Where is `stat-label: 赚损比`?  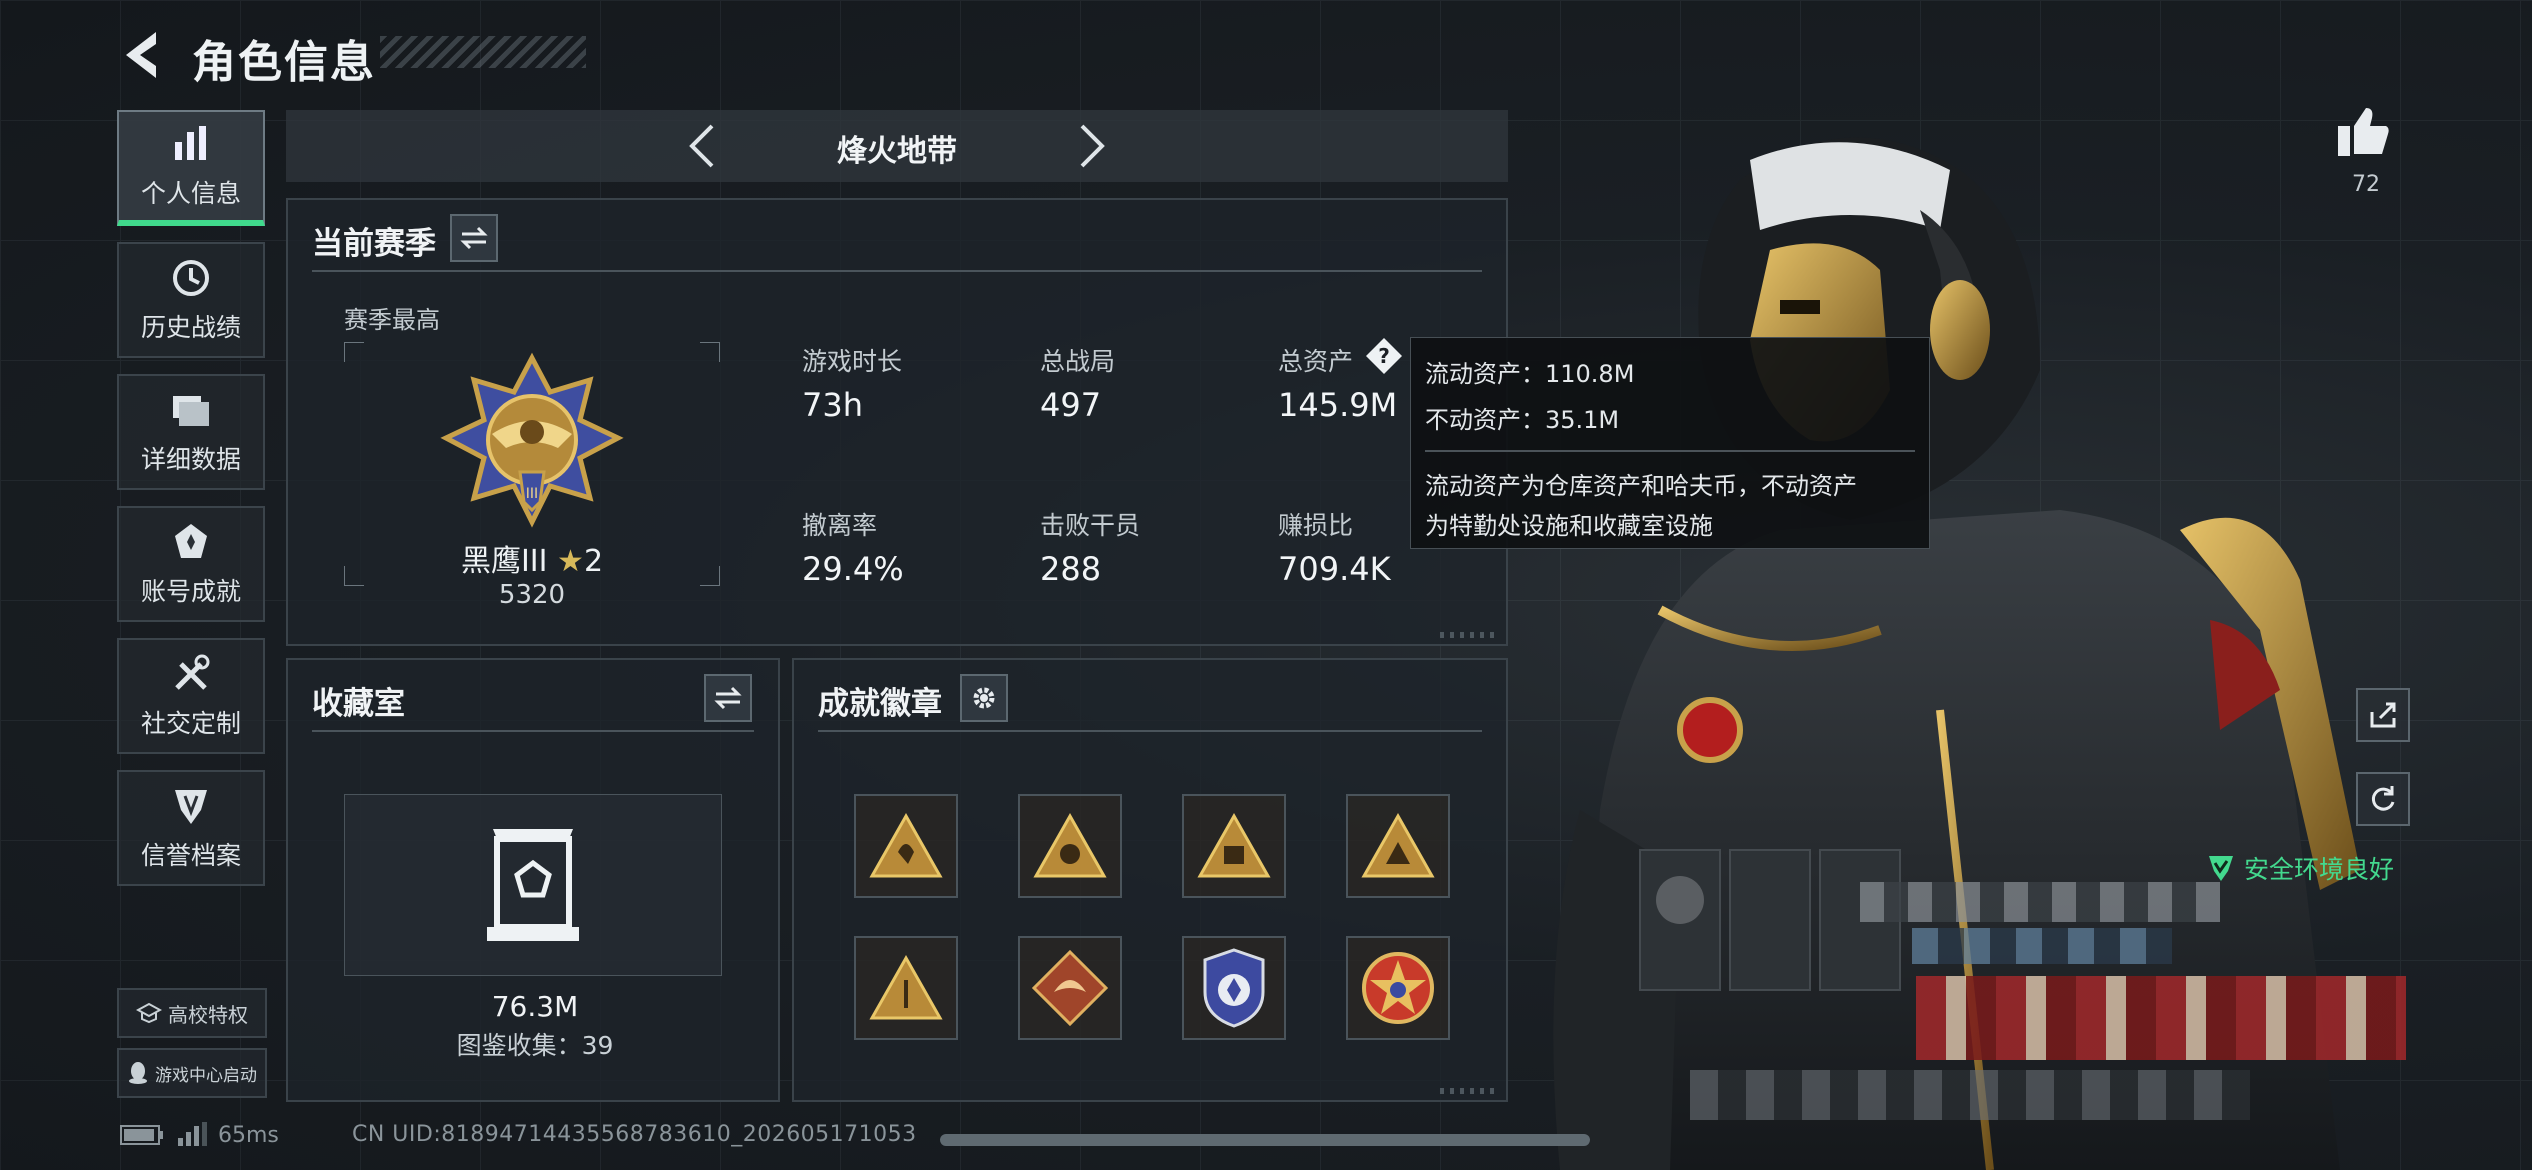 stat-label: 赚损比 is located at coordinates (1316, 525).